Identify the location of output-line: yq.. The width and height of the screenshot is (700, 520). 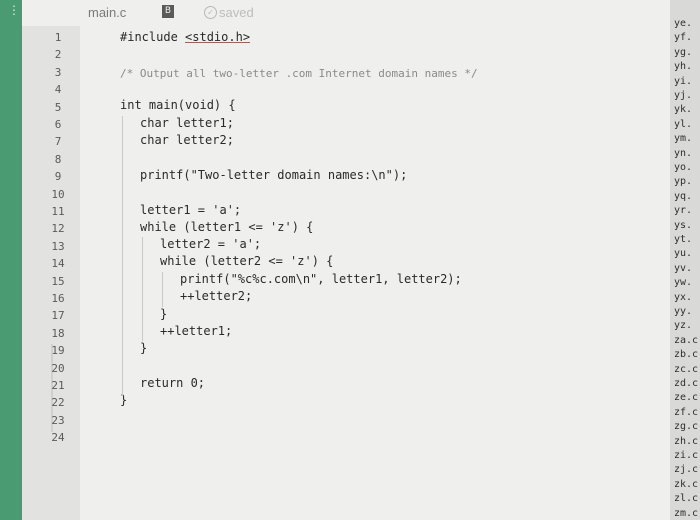
(683, 196).